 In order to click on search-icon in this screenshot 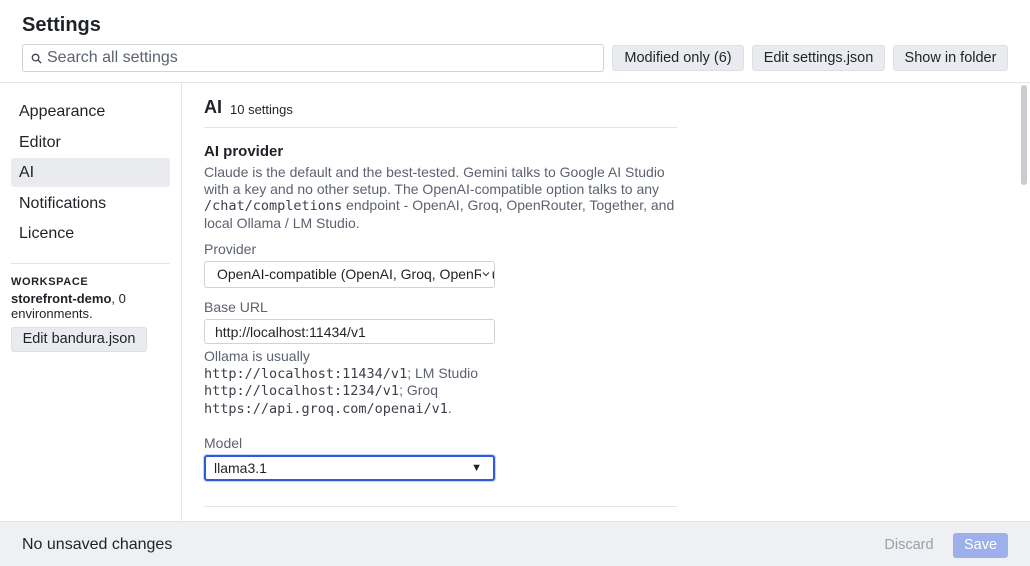, I will do `click(36, 58)`.